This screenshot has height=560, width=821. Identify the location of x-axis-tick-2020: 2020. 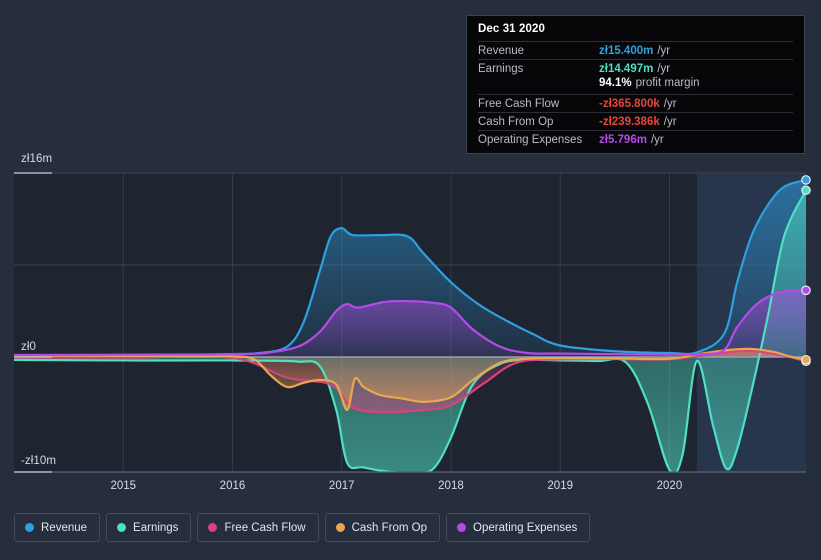
(669, 486).